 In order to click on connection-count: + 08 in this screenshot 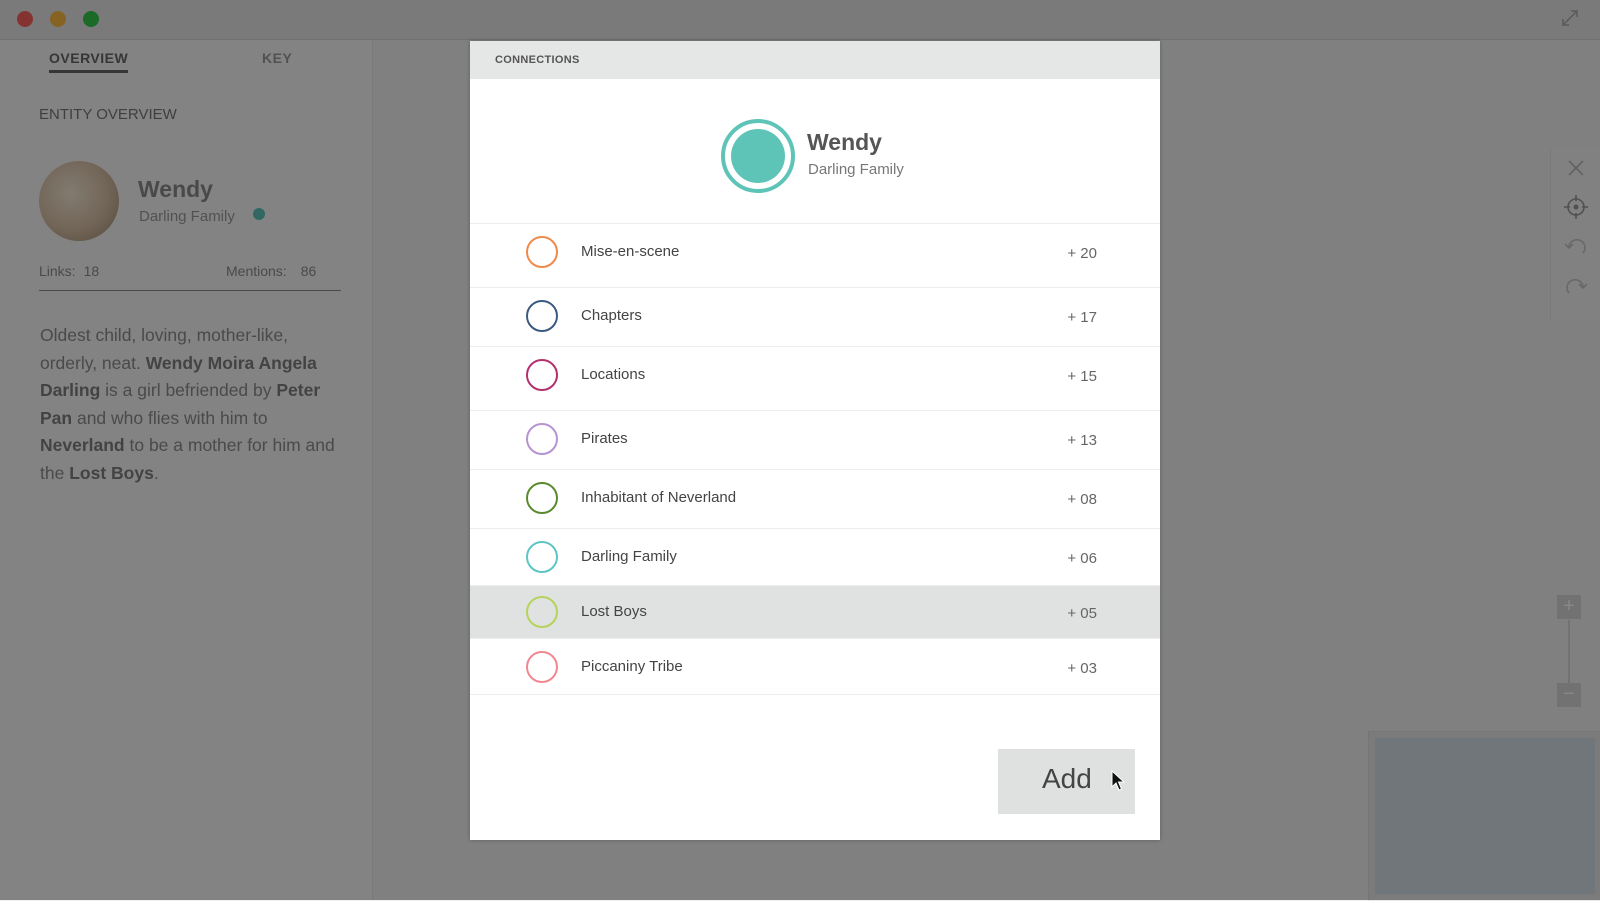, I will do `click(1082, 499)`.